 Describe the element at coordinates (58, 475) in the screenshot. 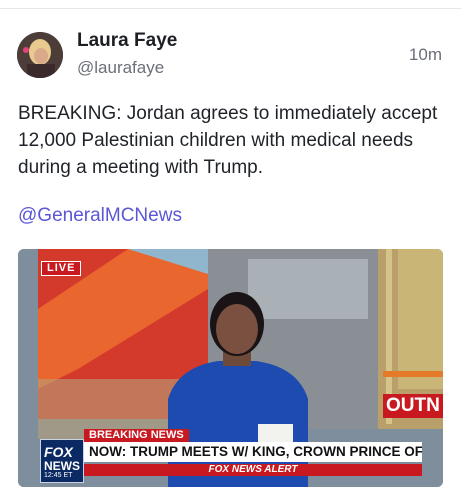

I see `logo-time: 12:45 ET` at that location.